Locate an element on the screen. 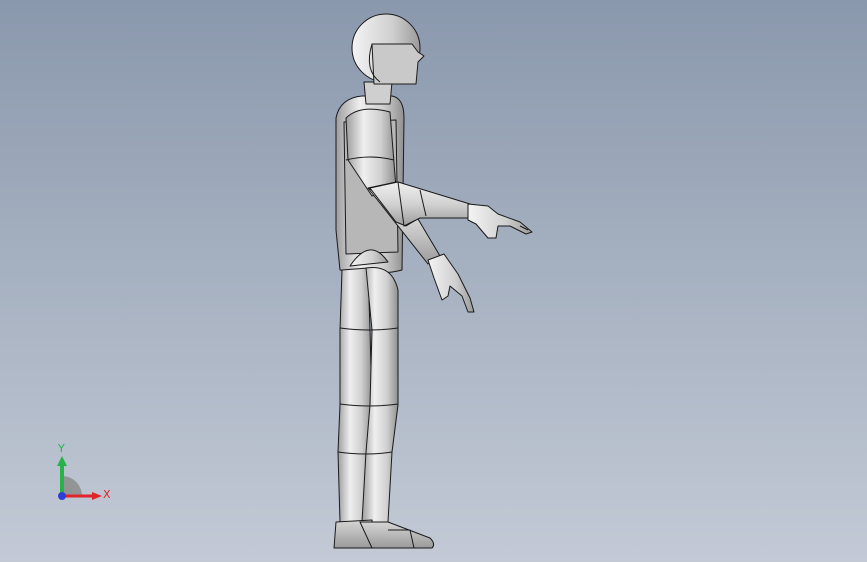 The height and width of the screenshot is (562, 867). y-arrow is located at coordinates (62, 461).